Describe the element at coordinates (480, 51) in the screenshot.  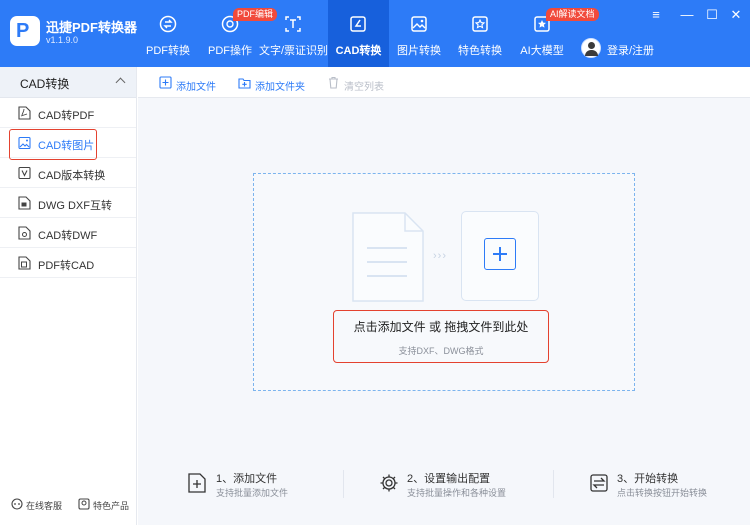
I see `nav-label: 特色转换` at that location.